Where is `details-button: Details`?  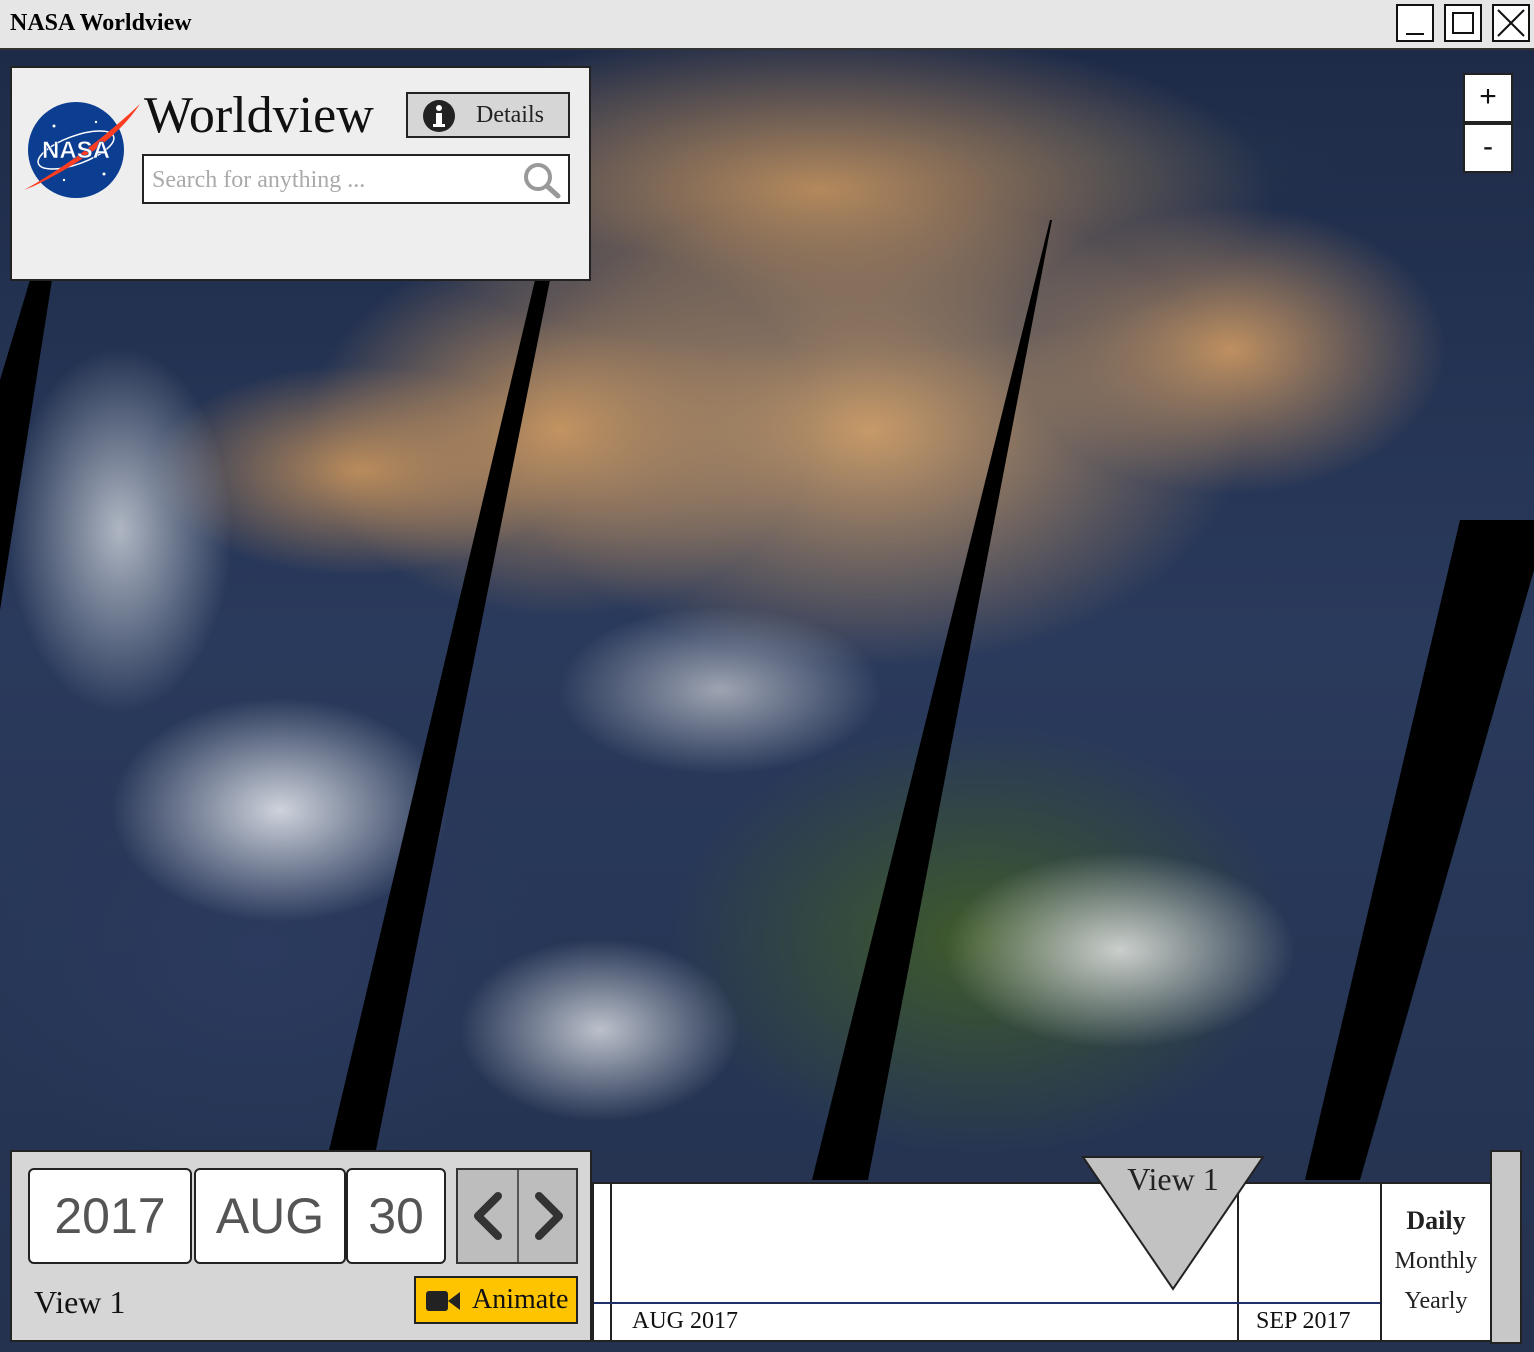
details-button: Details is located at coordinates (488, 115).